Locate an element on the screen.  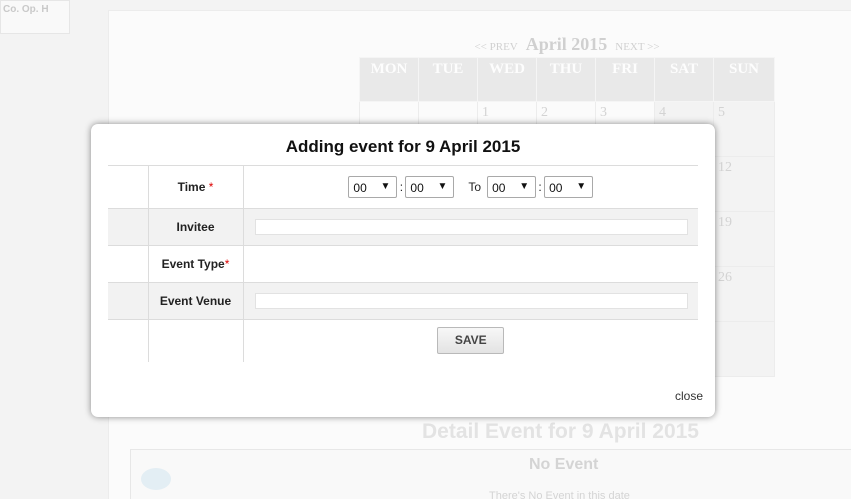
detail-event-title: Detail Event for 9 April 2015 is located at coordinates (560, 431).